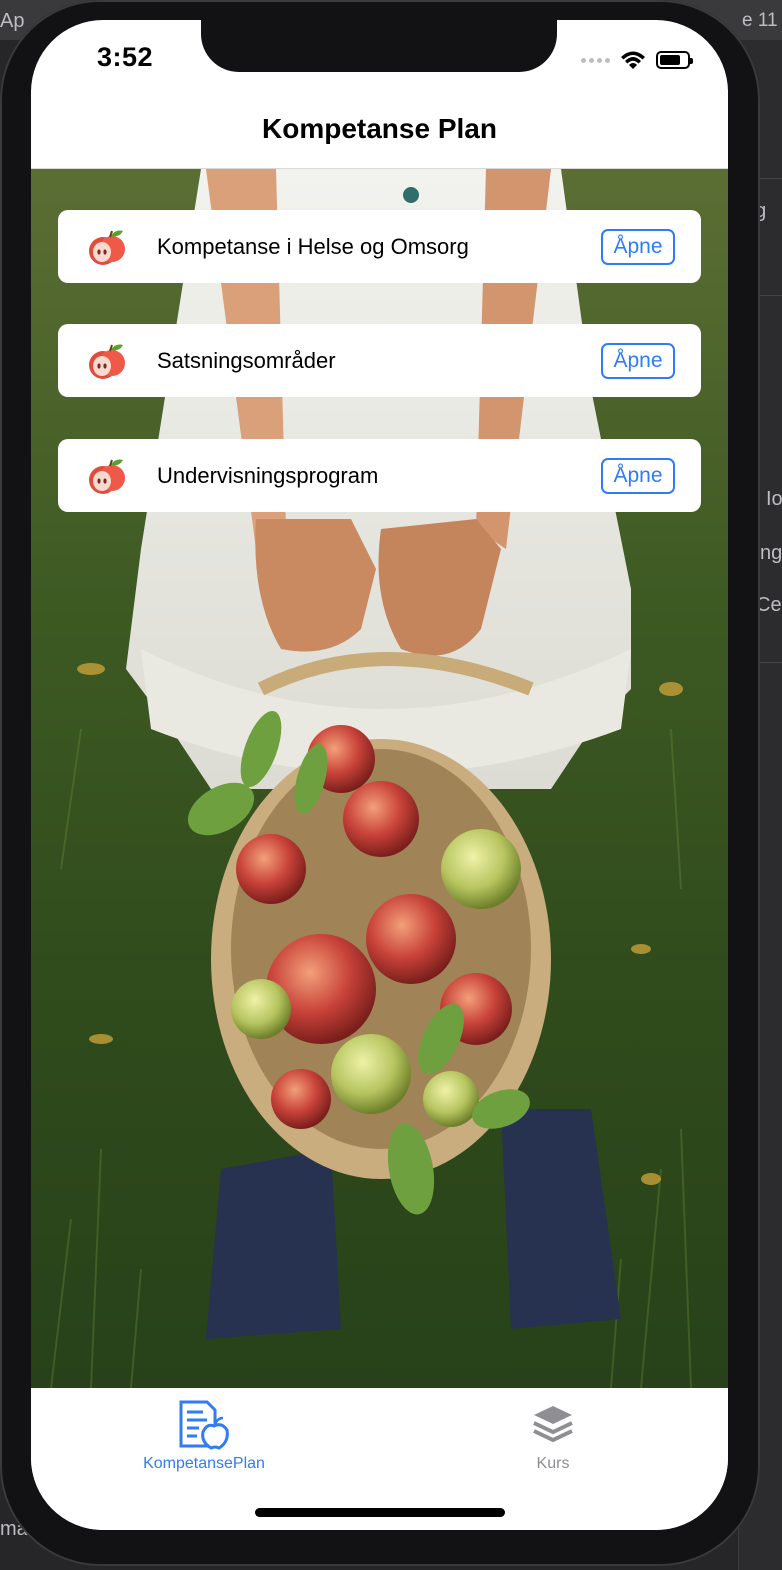 Image resolution: width=782 pixels, height=1570 pixels. I want to click on home-indicator, so click(380, 1512).